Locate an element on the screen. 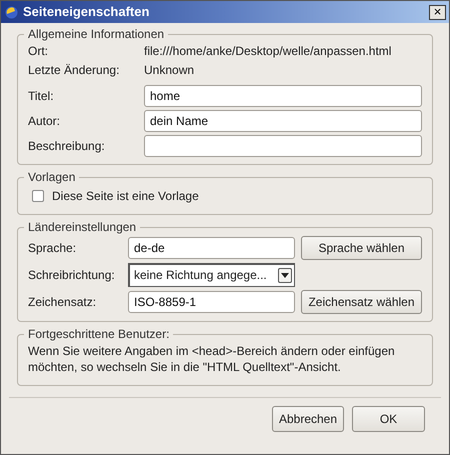  choose-button: Sprache wählen is located at coordinates (361, 248).